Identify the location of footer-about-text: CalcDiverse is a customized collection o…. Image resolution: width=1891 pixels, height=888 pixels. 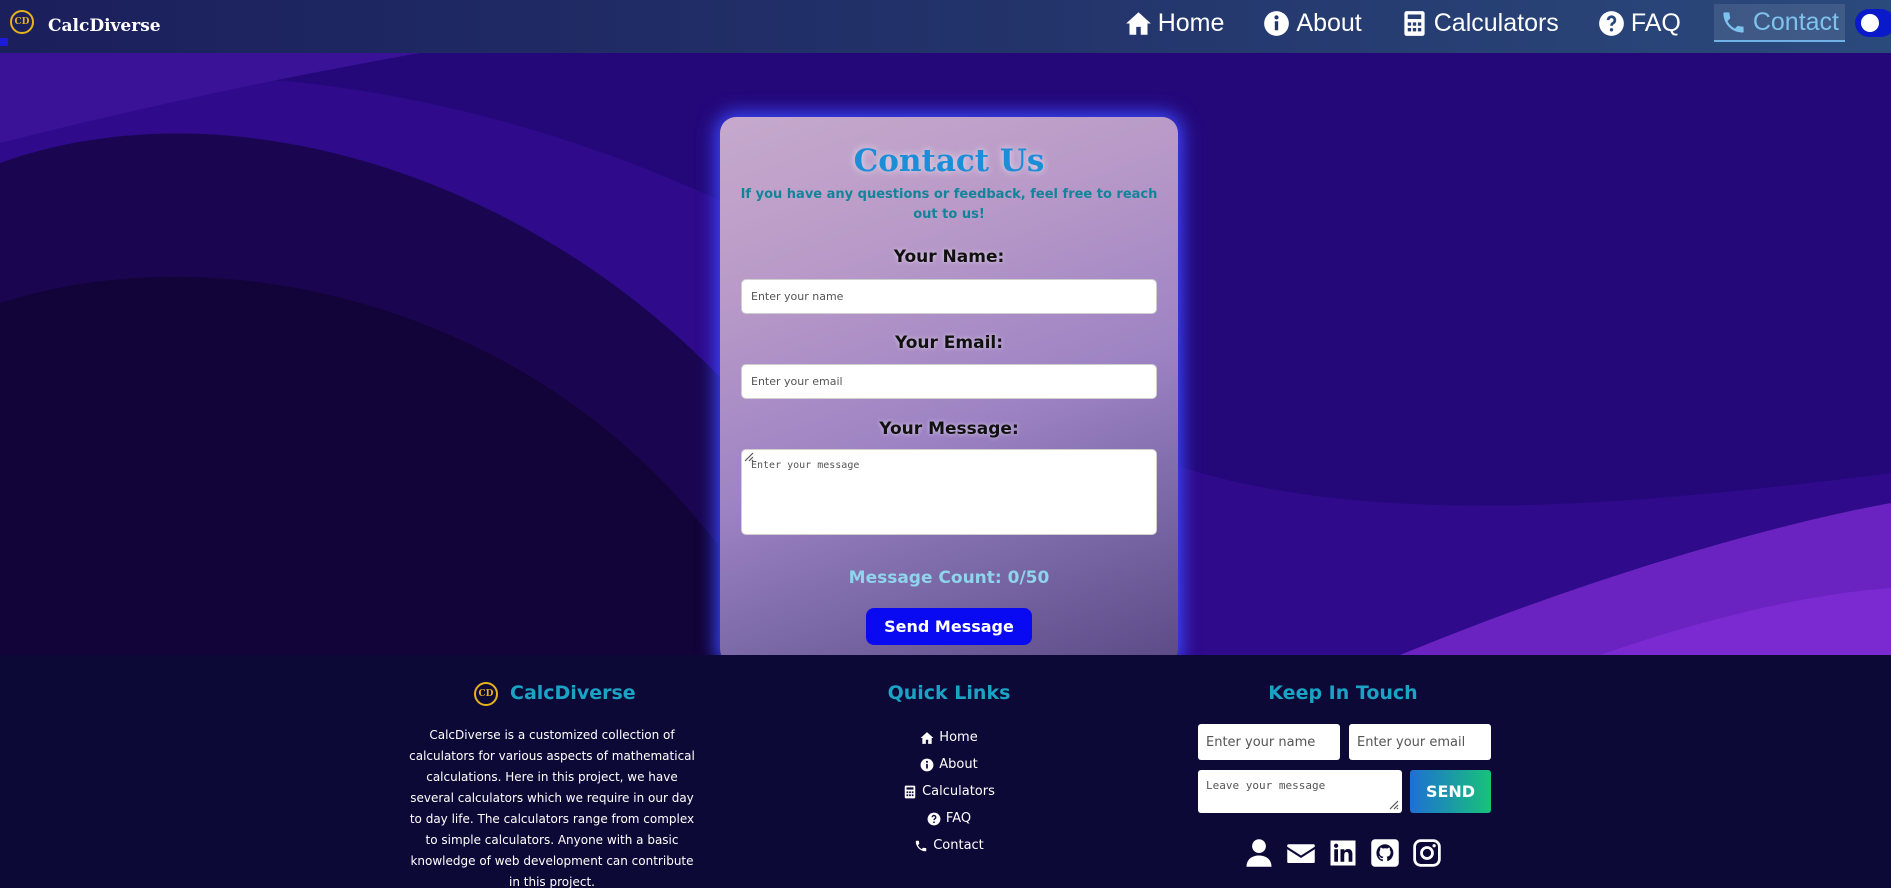
(552, 808).